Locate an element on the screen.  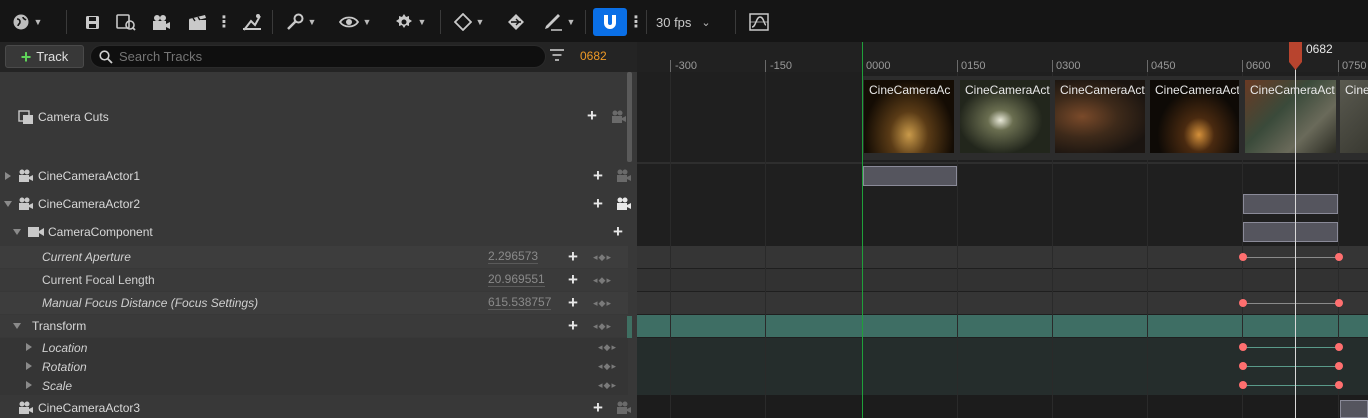
camera-cuts-row: Camera Cuts + is located at coordinates (314, 117).